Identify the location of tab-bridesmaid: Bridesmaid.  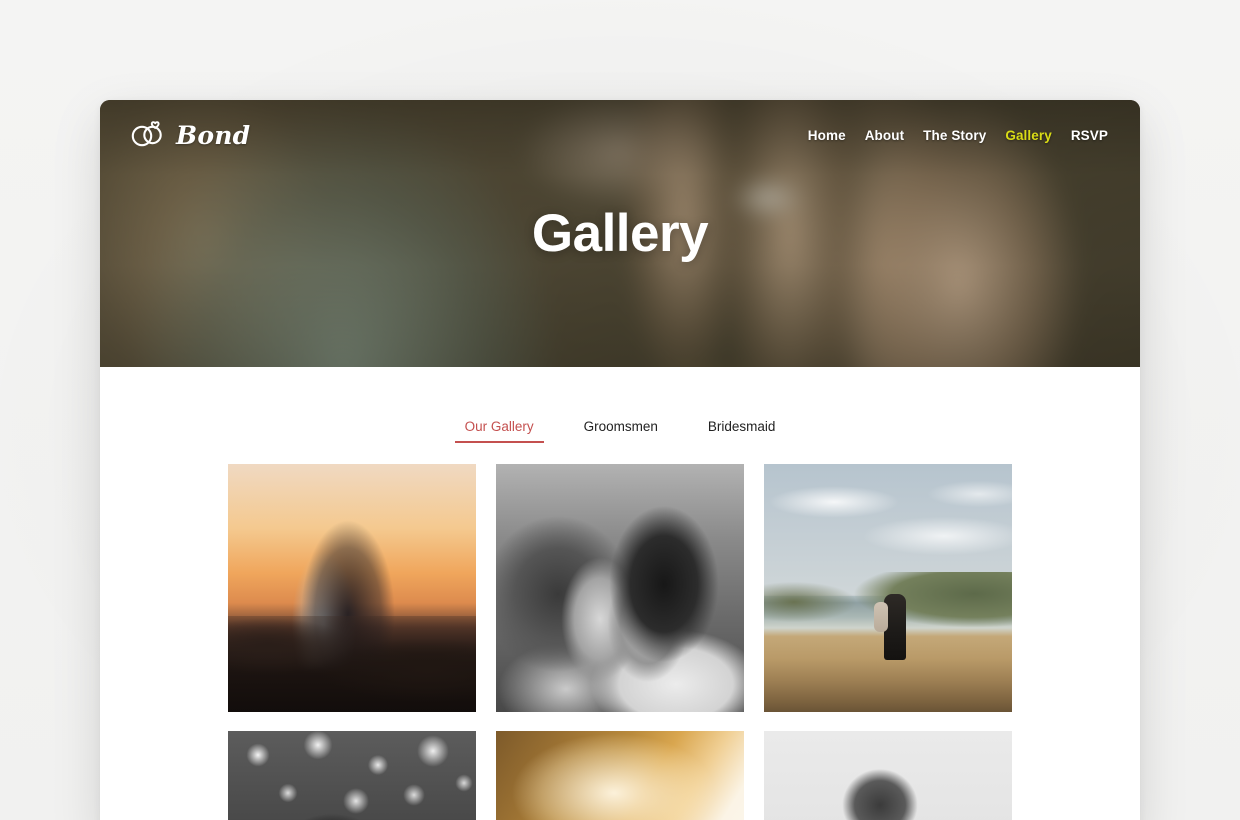
(742, 431).